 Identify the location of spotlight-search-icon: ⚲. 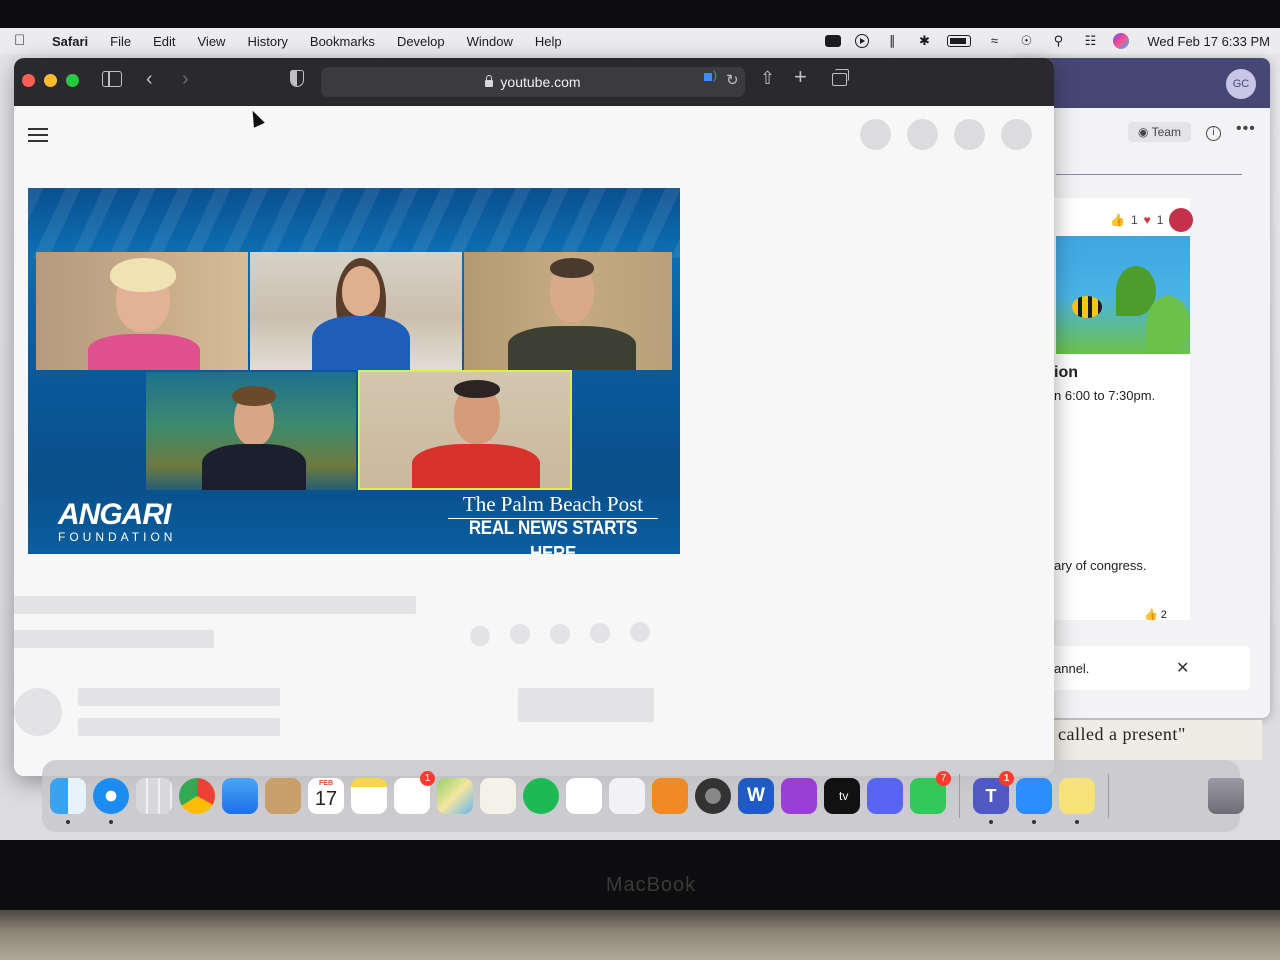
(1058, 41).